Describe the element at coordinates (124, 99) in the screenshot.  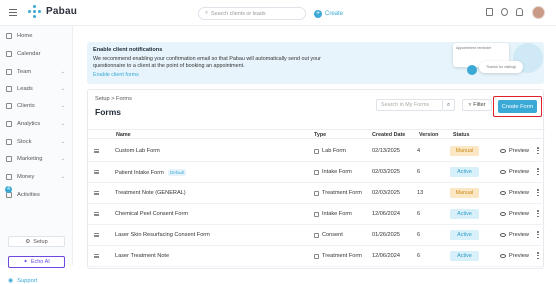
I see `breadcrumb-forms: Forms` at that location.